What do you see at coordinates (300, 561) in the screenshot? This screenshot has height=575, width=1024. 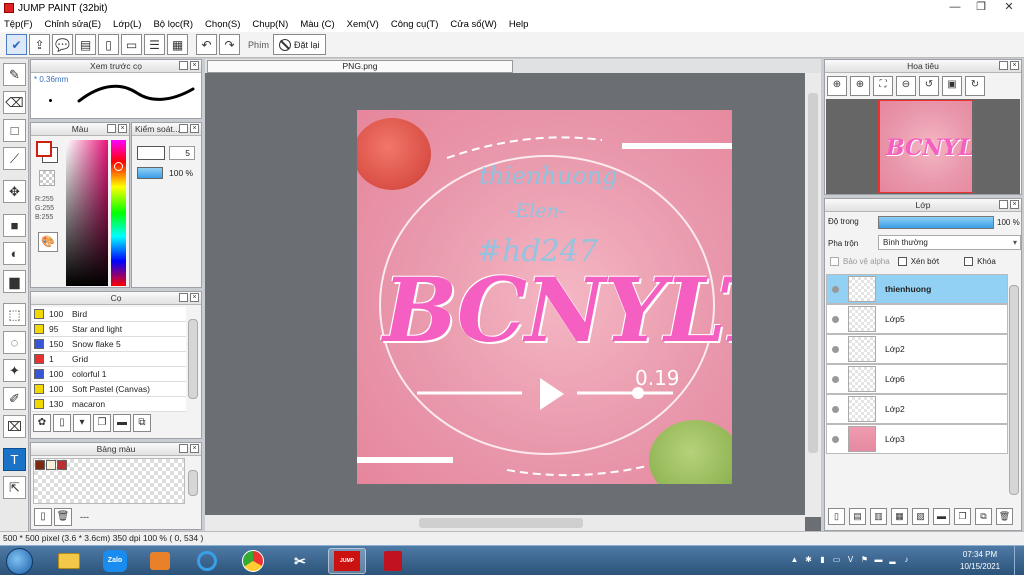 I see `snipping-tool-icon: ✂` at bounding box center [300, 561].